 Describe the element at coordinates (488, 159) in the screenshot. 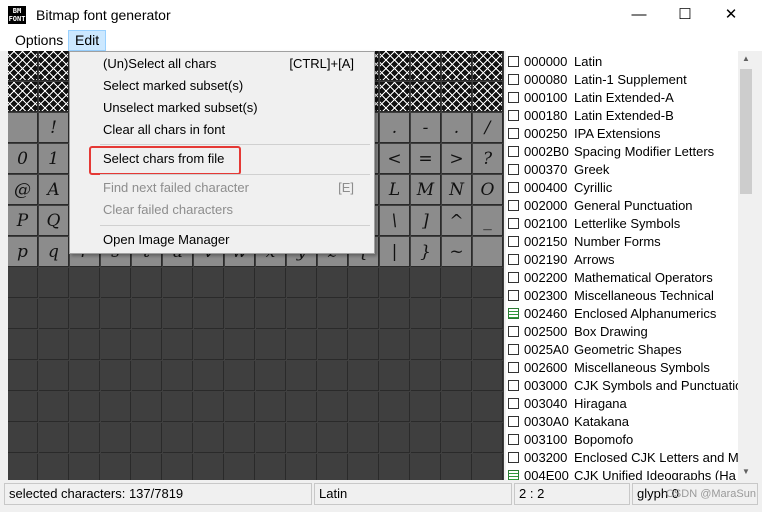

I see `char-cell: ?` at that location.